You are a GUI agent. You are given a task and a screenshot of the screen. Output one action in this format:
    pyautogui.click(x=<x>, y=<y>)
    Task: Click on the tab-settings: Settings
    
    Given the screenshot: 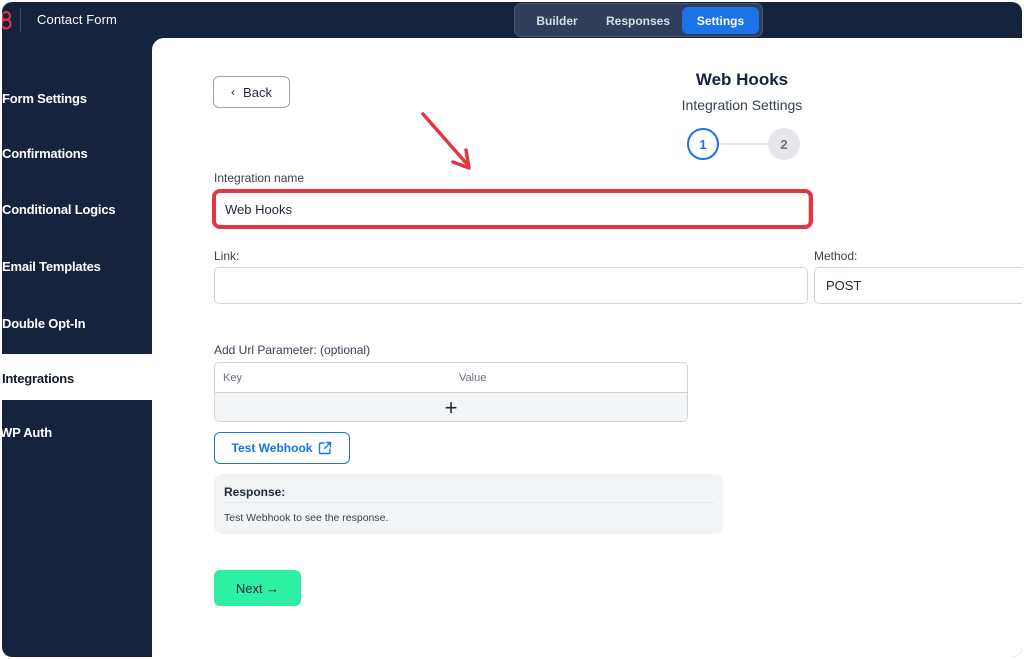 What is the action you would take?
    pyautogui.click(x=720, y=20)
    